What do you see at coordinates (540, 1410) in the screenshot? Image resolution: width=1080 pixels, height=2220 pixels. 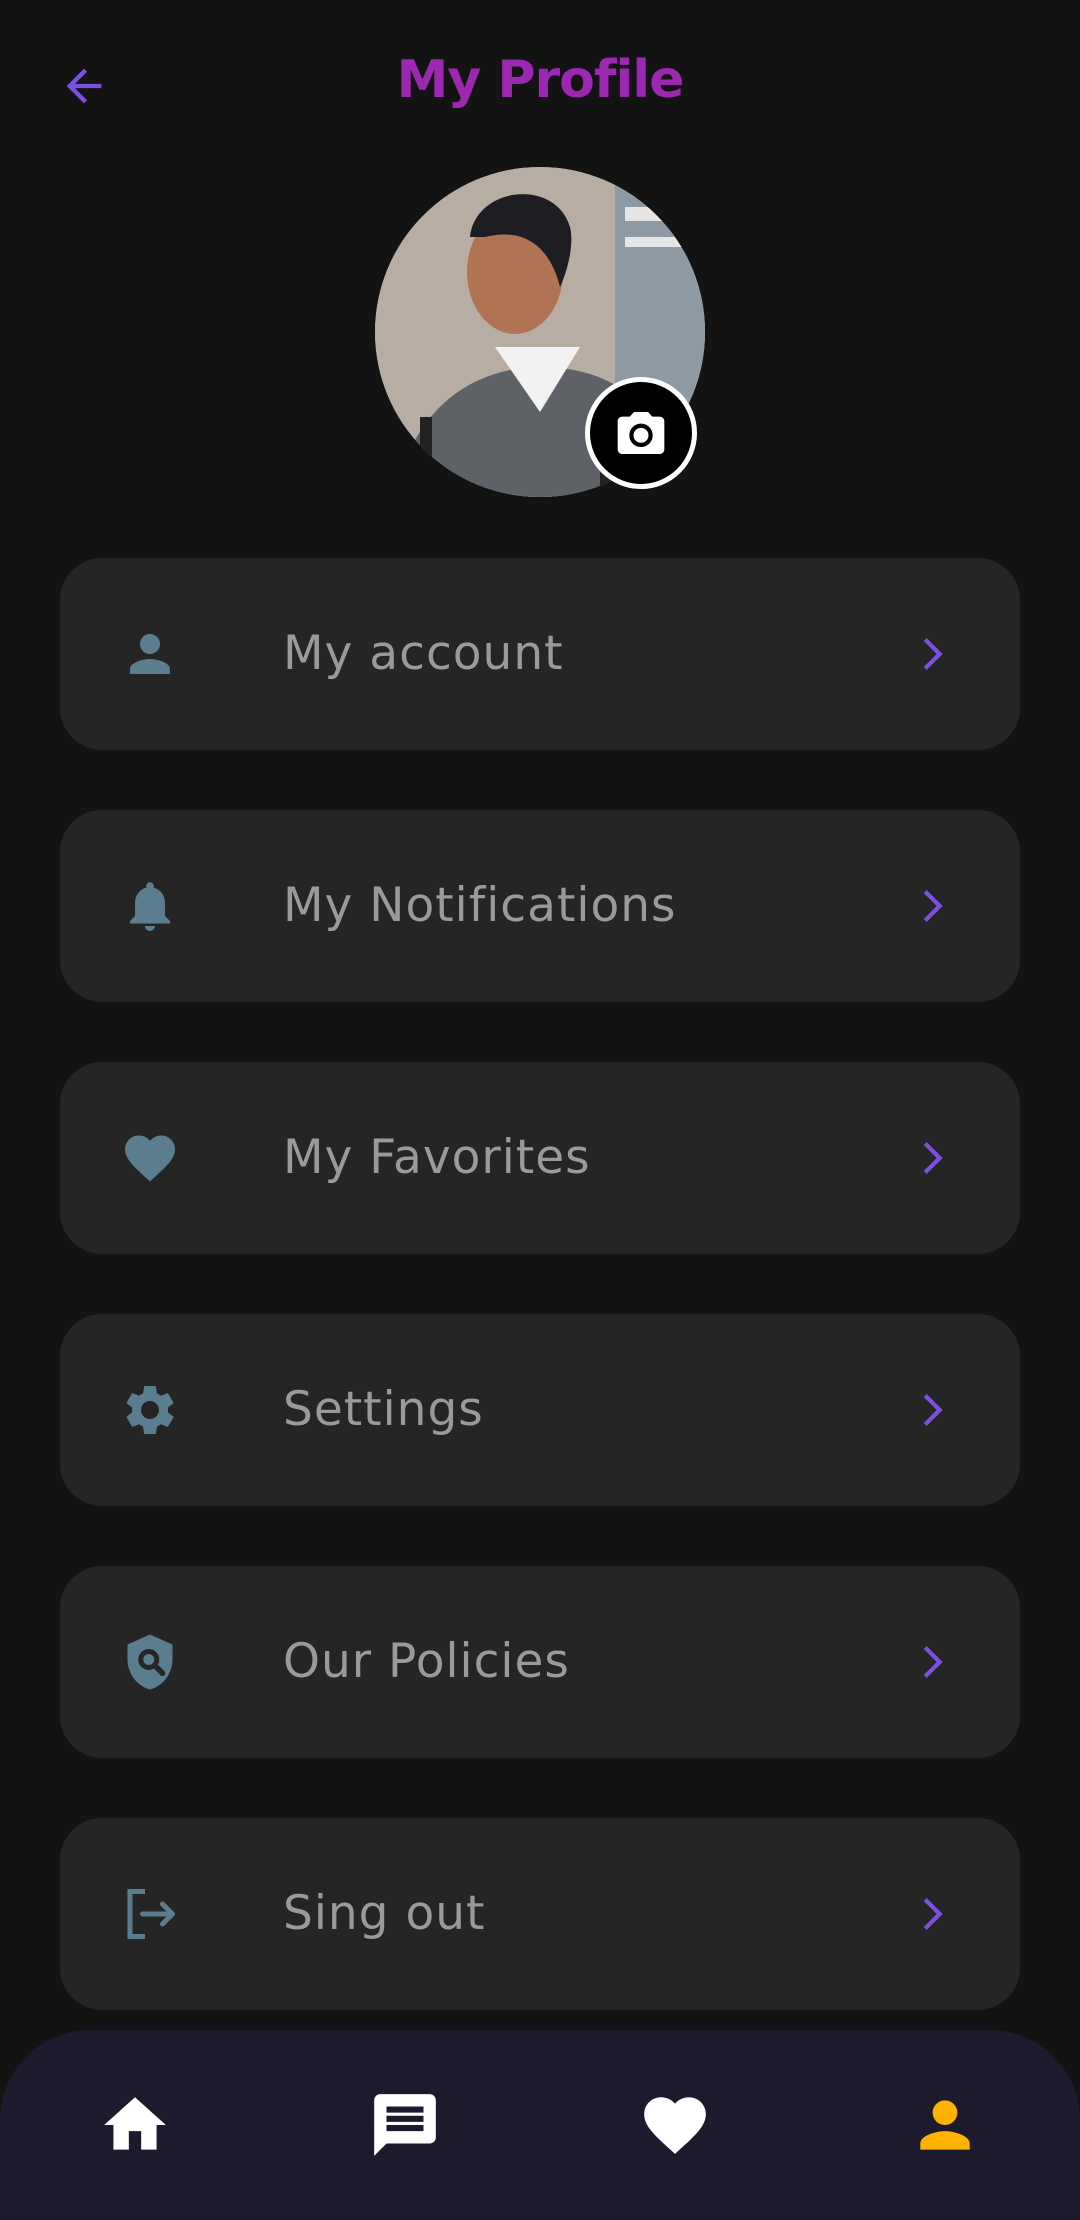 I see `menu-item-settings: Settings` at bounding box center [540, 1410].